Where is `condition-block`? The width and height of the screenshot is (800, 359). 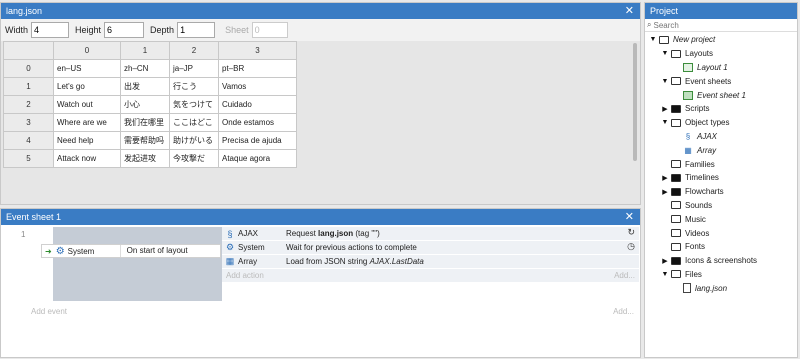 condition-block is located at coordinates (137, 264).